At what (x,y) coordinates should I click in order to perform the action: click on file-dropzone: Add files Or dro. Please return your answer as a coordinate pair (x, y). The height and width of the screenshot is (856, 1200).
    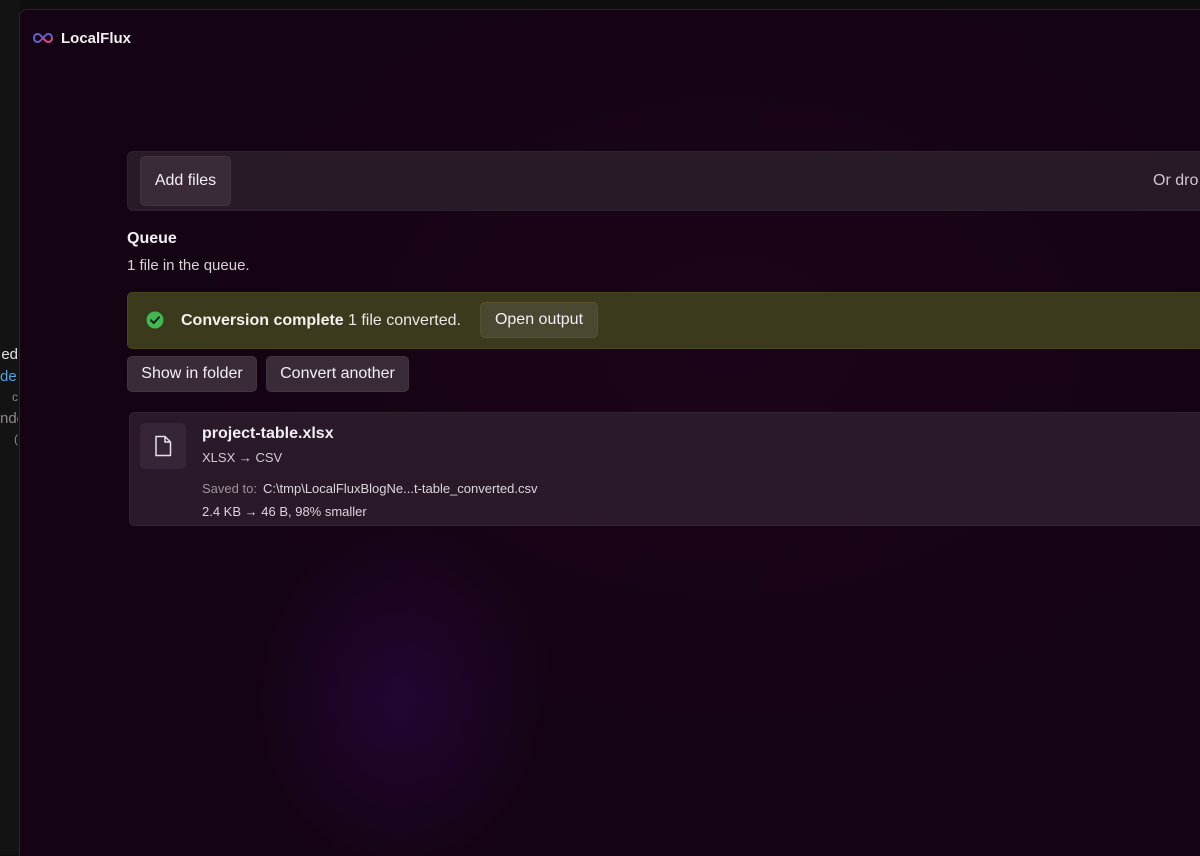
    Looking at the image, I should click on (663, 181).